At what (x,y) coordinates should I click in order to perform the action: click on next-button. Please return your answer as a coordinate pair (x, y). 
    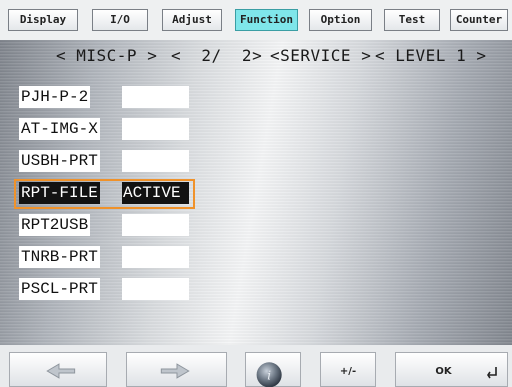
    Looking at the image, I should click on (176, 369).